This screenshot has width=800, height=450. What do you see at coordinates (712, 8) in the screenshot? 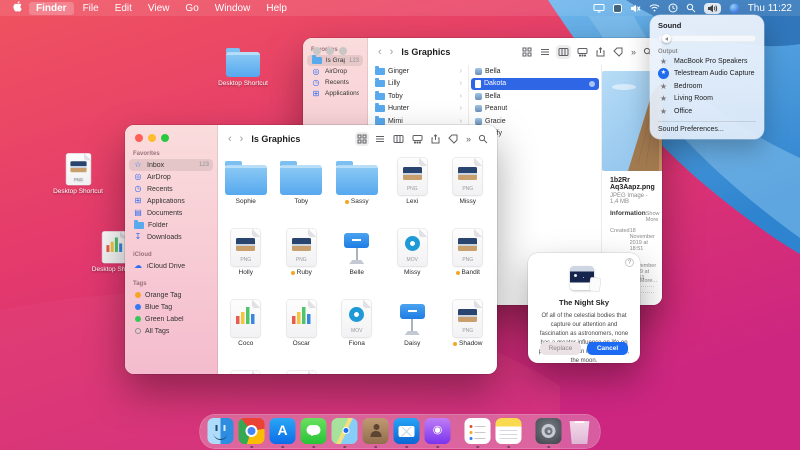
I see `control-center-sound-icon` at bounding box center [712, 8].